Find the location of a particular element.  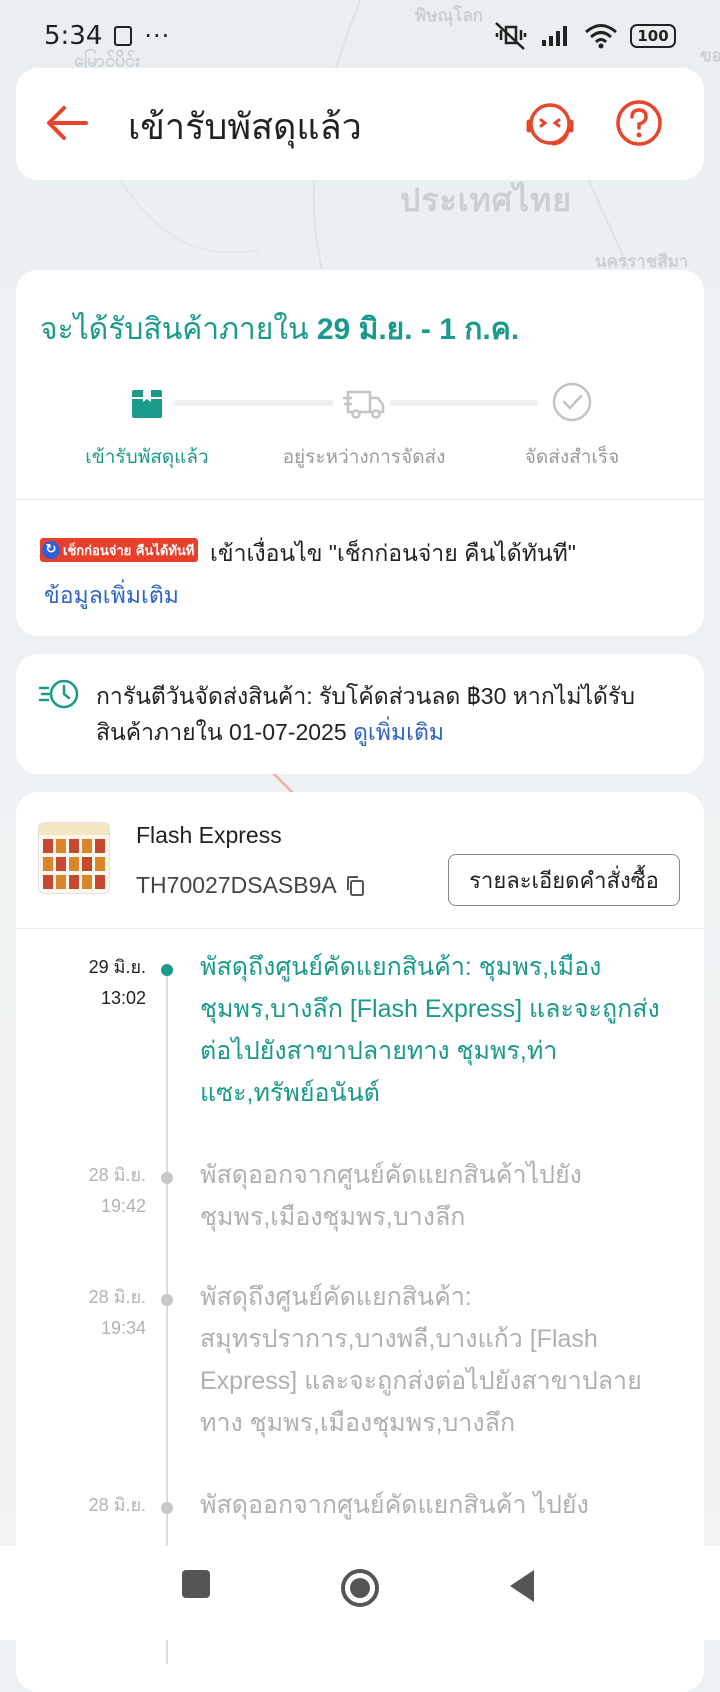

see-more-link: ดูเพิ่มเติม is located at coordinates (398, 732).